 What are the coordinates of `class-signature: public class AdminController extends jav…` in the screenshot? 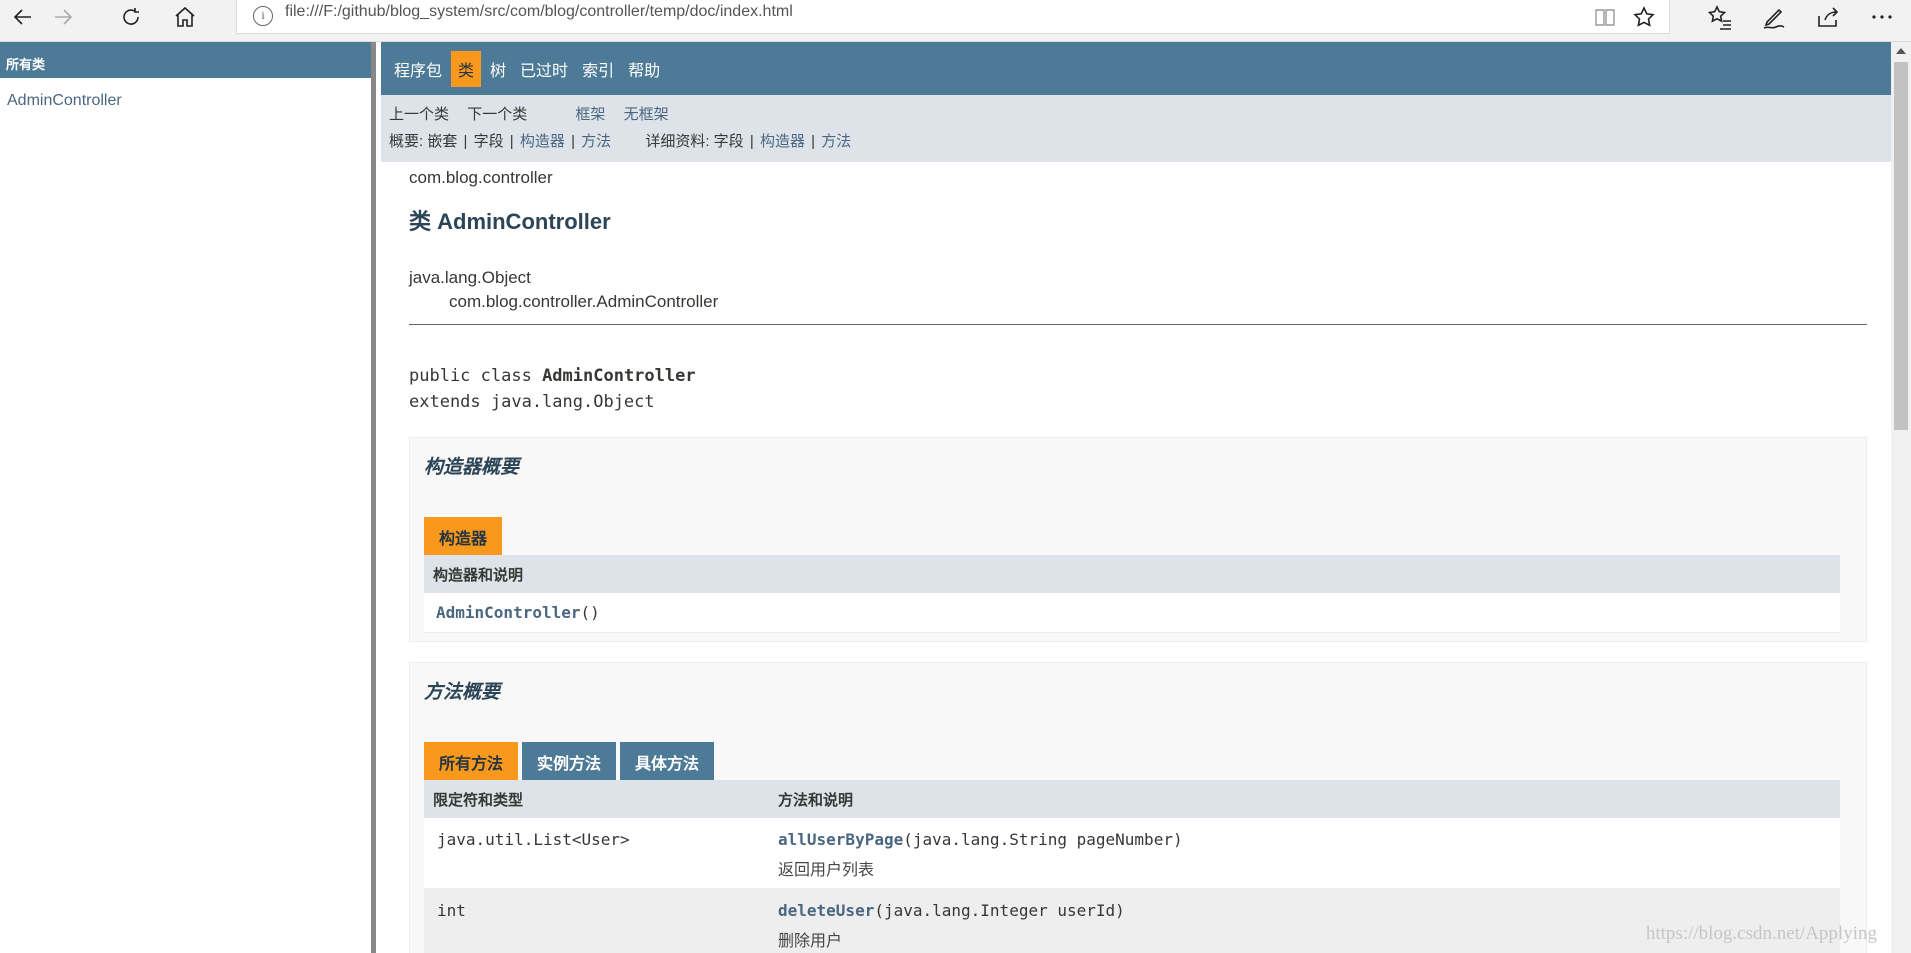 It's located at (1138, 389).